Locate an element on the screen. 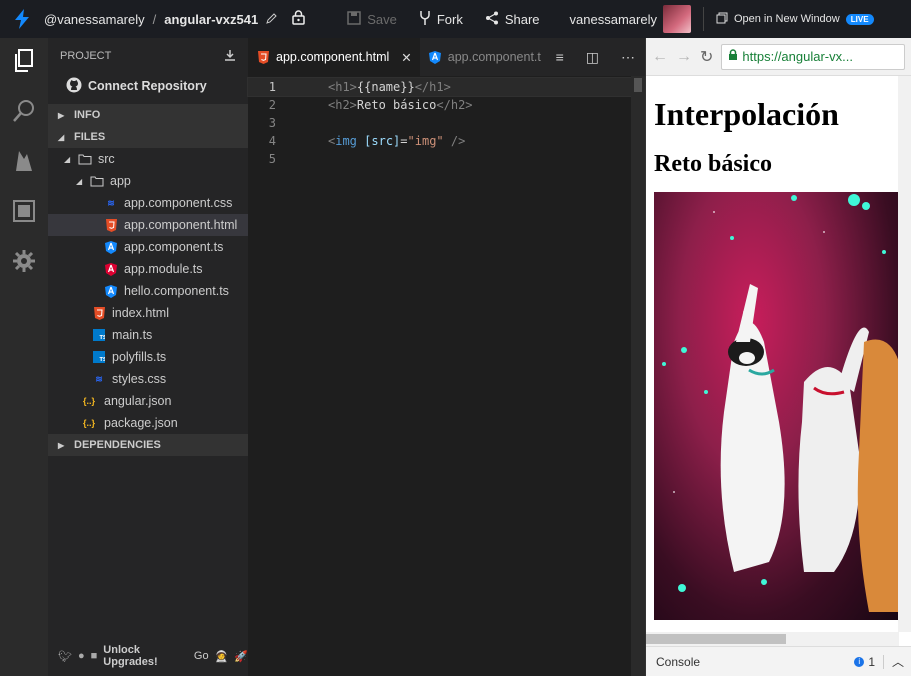 Image resolution: width=911 pixels, height=676 pixels. download-icon is located at coordinates (230, 56).